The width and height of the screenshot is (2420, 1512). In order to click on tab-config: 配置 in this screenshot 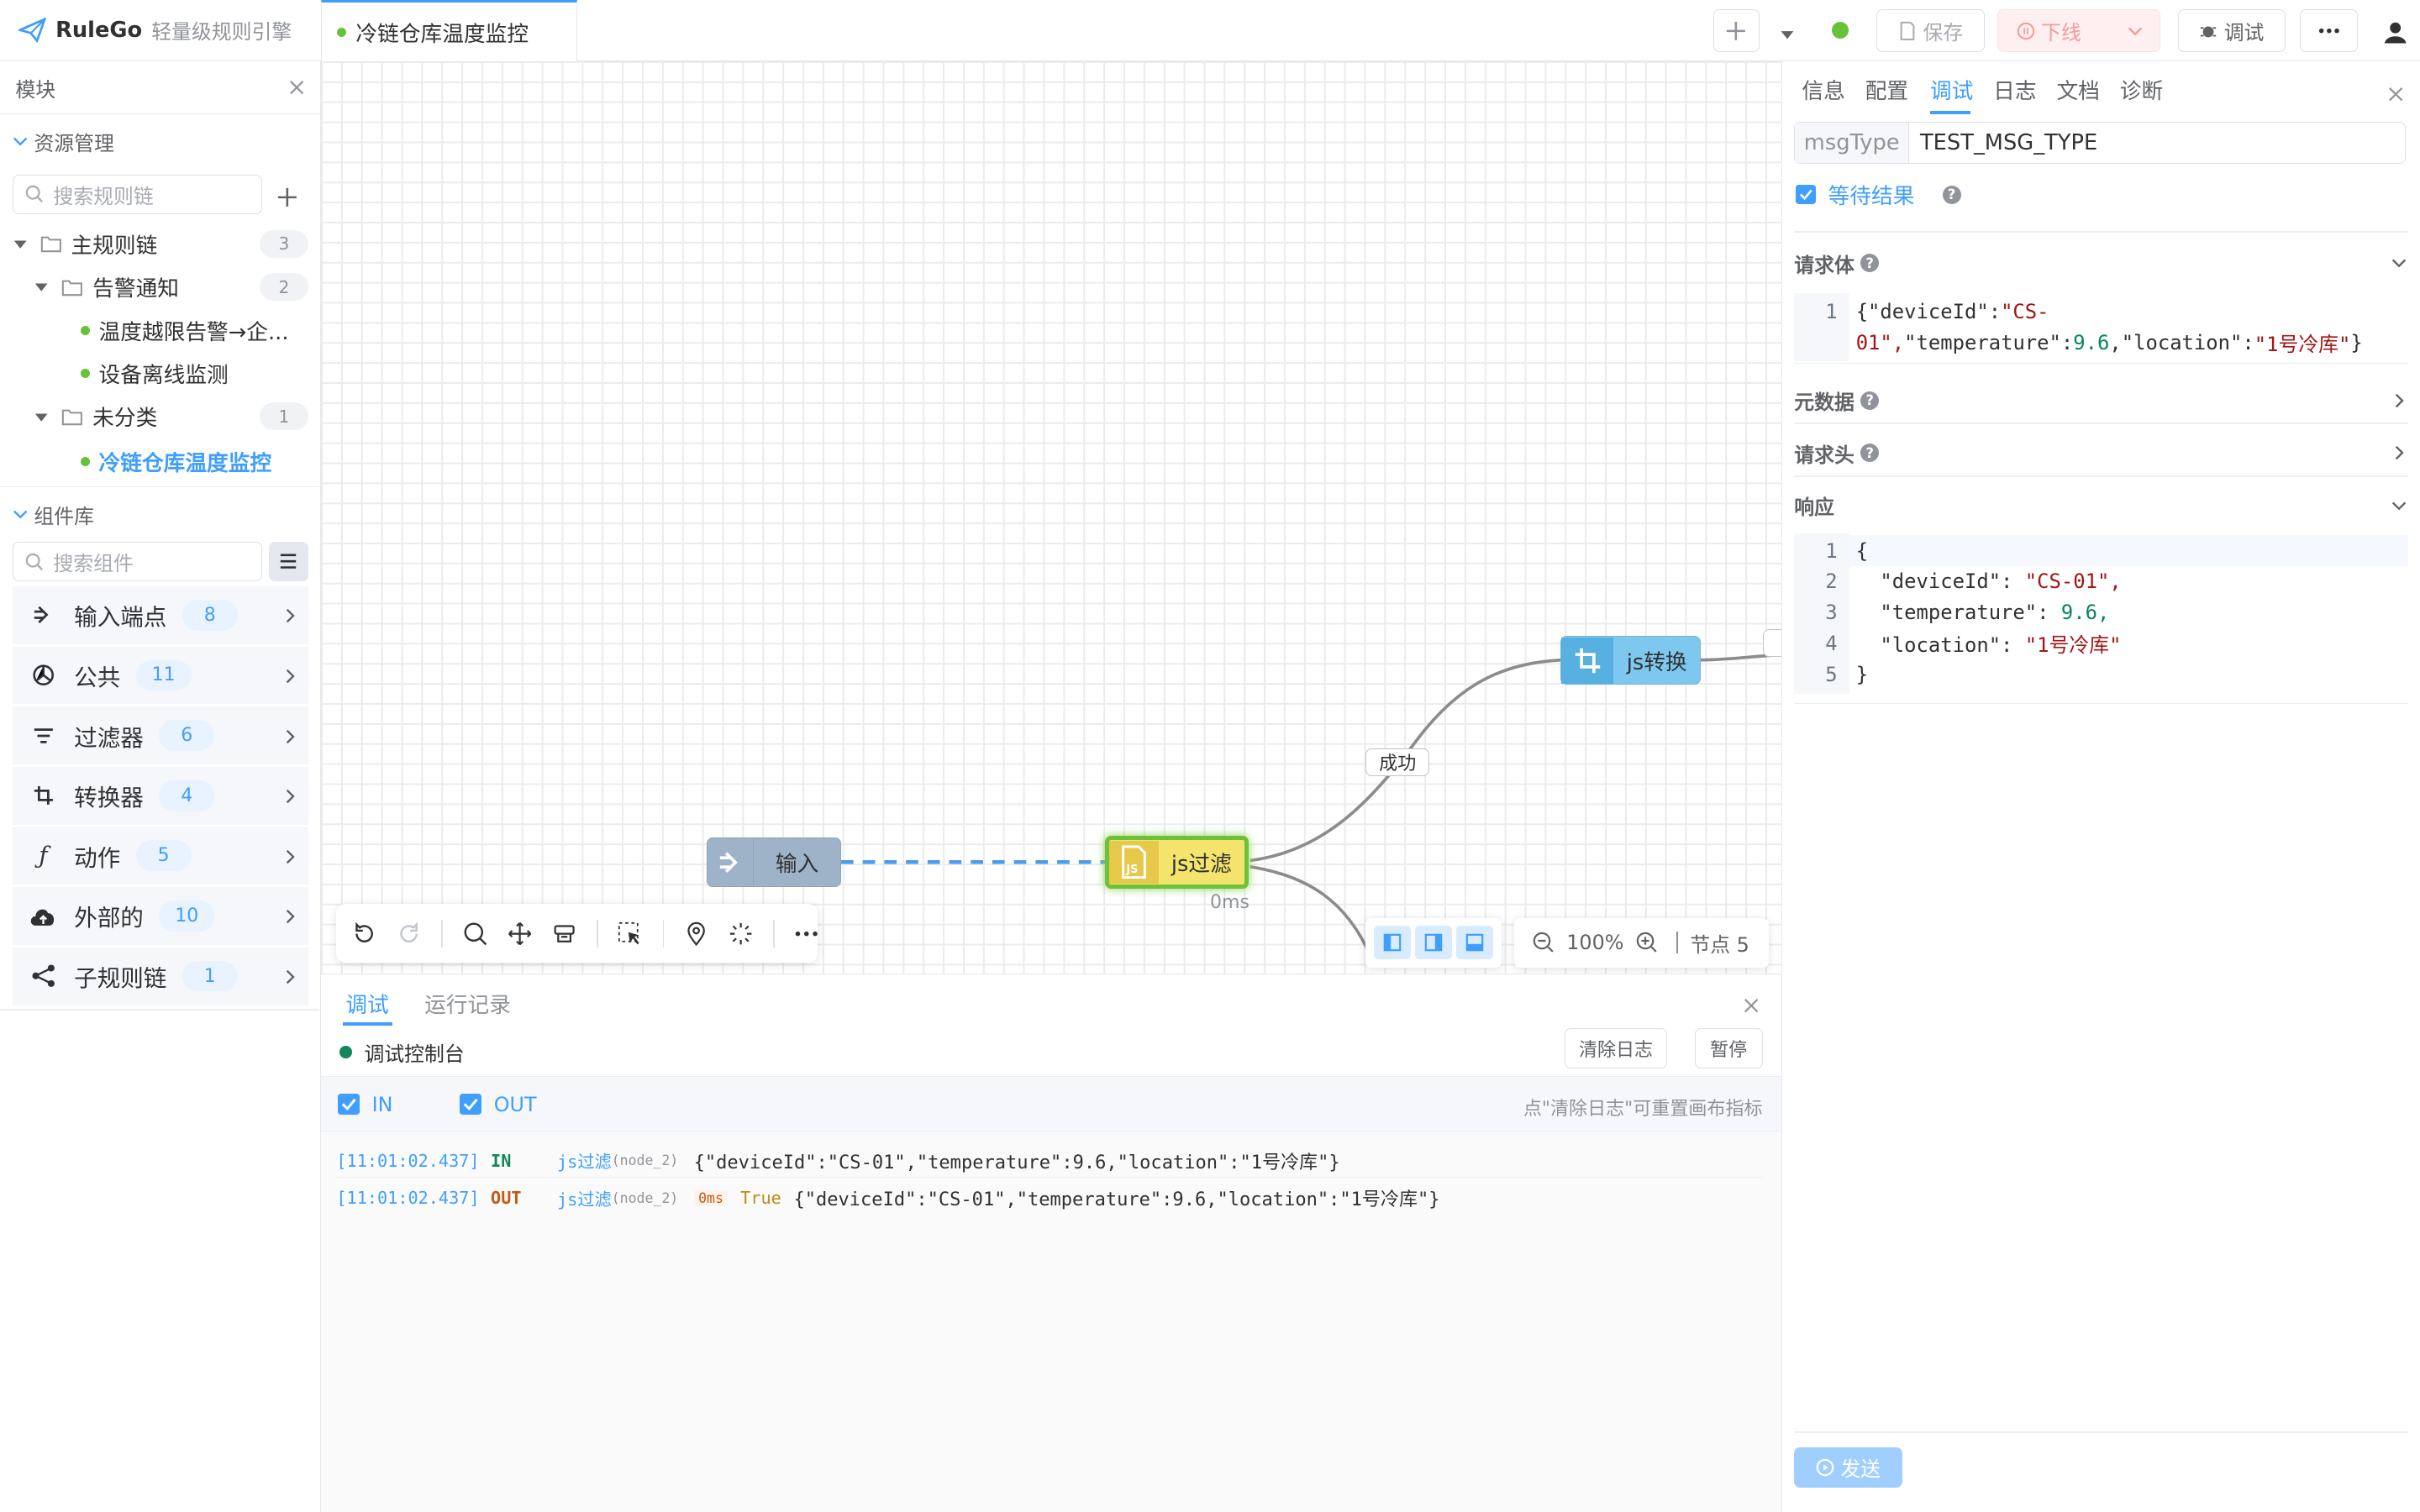, I will do `click(1886, 89)`.